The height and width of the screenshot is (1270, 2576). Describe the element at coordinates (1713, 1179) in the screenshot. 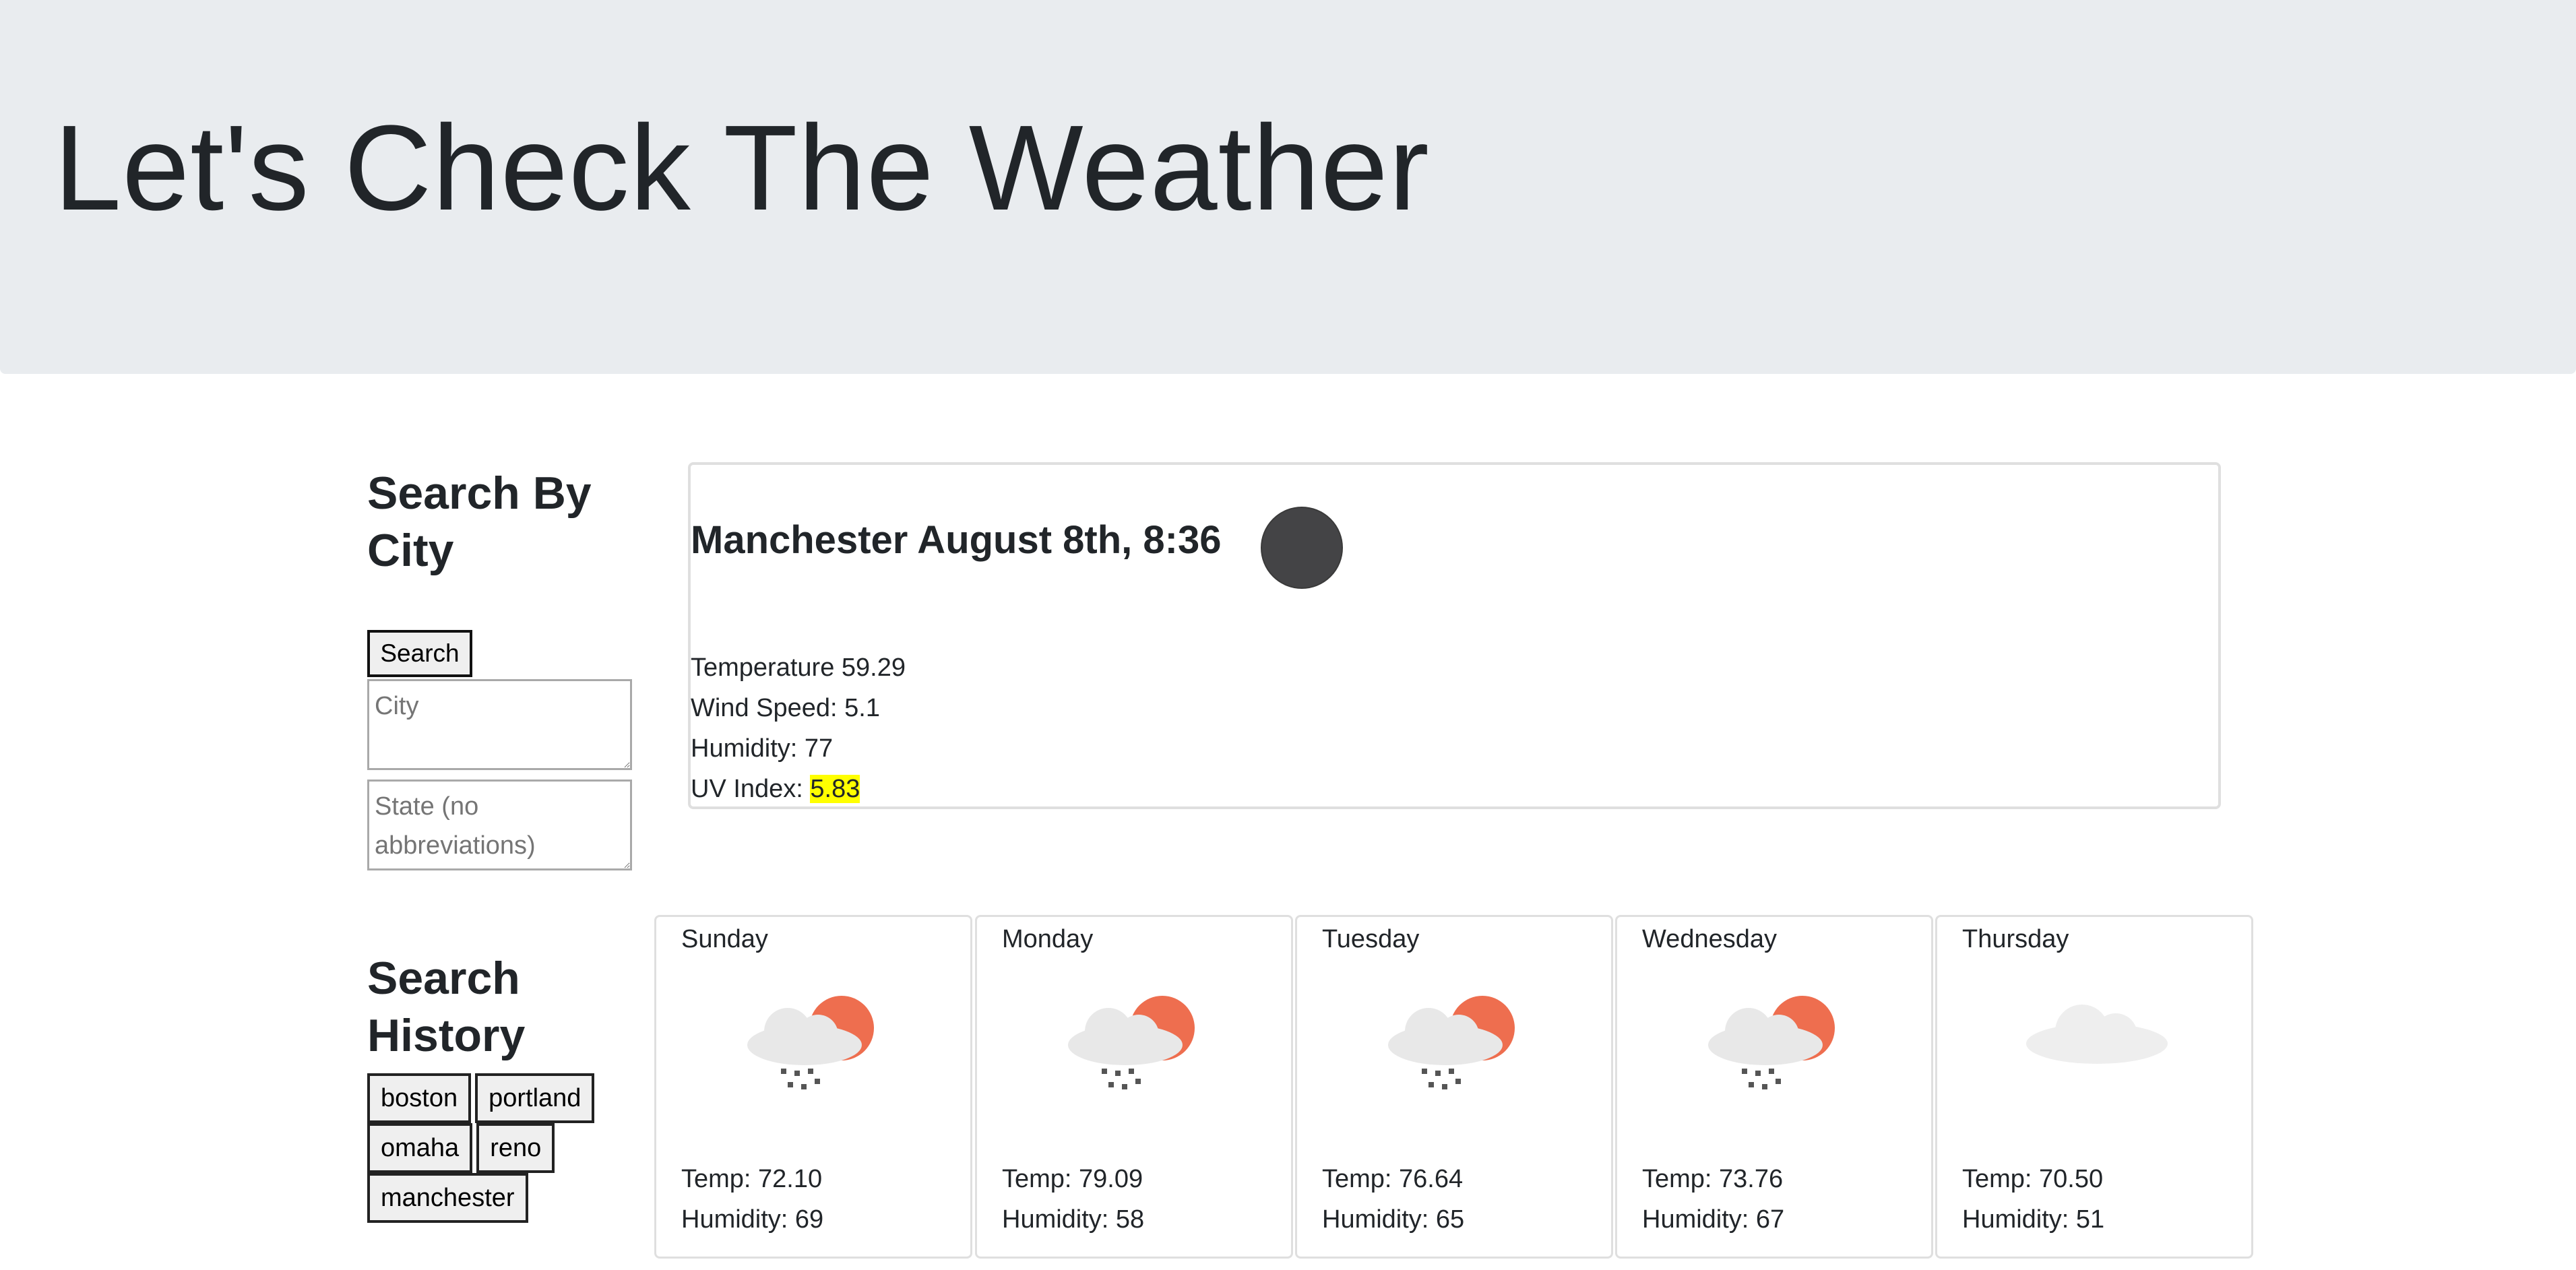

I see `forecast-temp: Temp: 73.76` at that location.